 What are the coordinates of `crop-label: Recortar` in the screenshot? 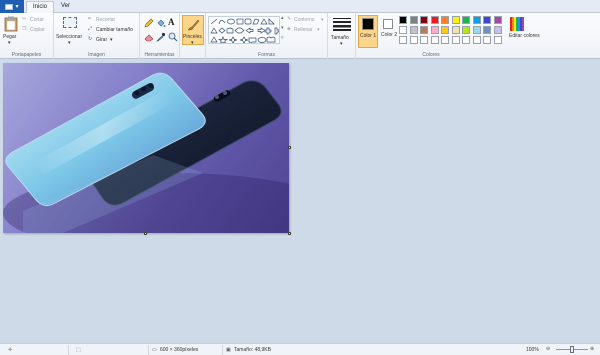 It's located at (106, 20).